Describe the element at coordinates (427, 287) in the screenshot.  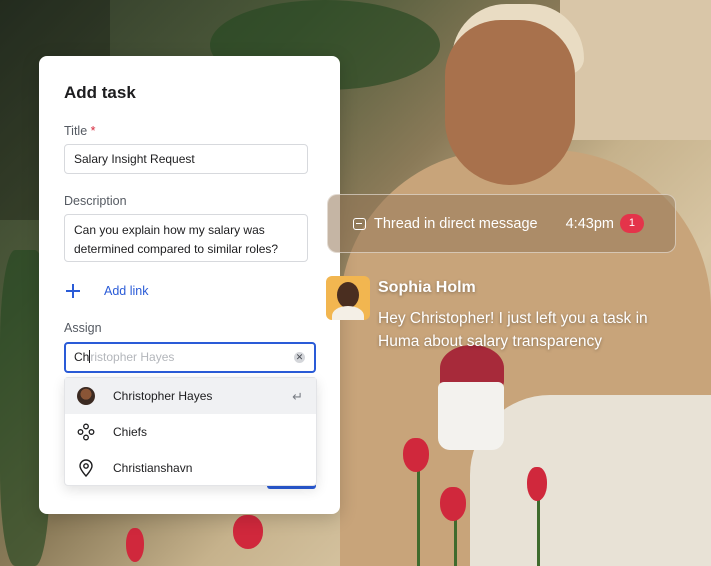
I see `message-sender: Sophia Holm` at that location.